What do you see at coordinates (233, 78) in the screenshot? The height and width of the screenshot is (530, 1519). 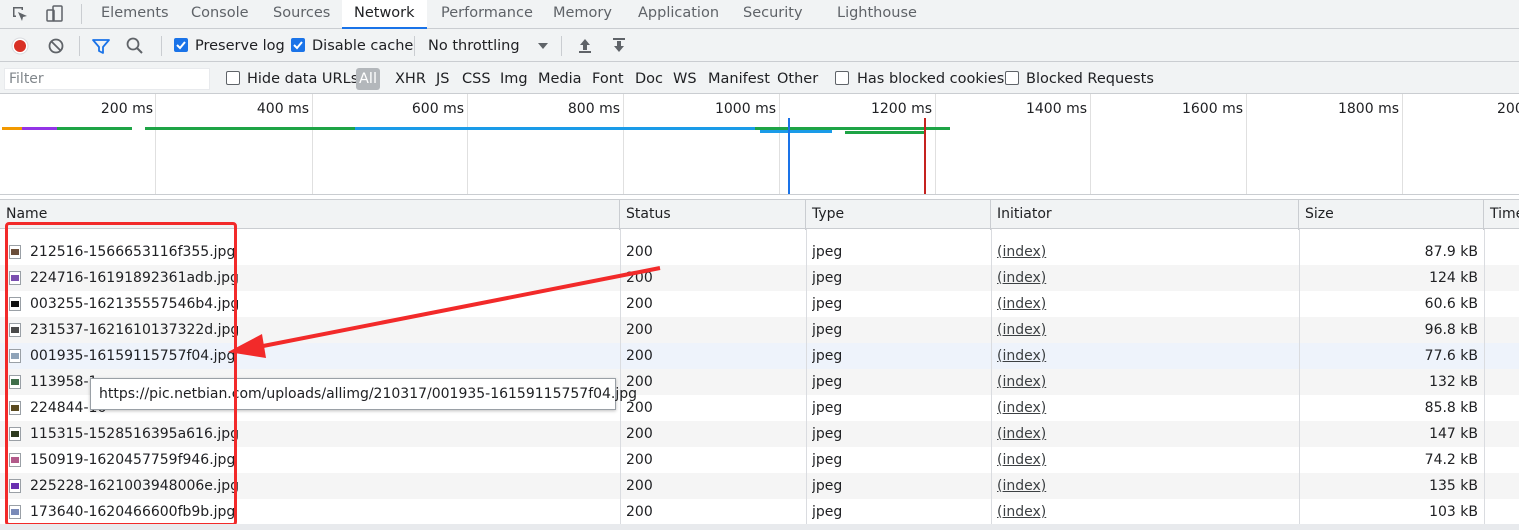 I see `hide-data-urls-checkbox` at bounding box center [233, 78].